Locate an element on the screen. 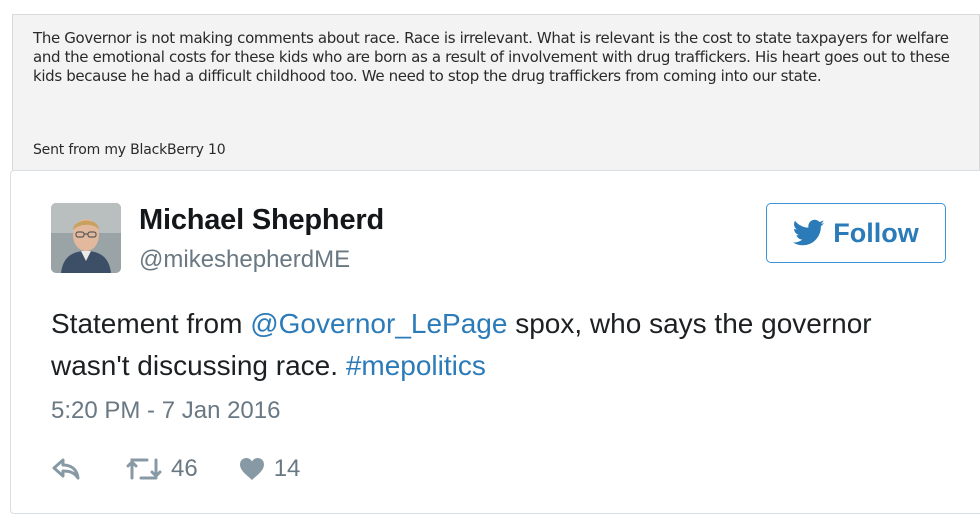 The image size is (980, 526). retweet-count: 46 is located at coordinates (184, 468).